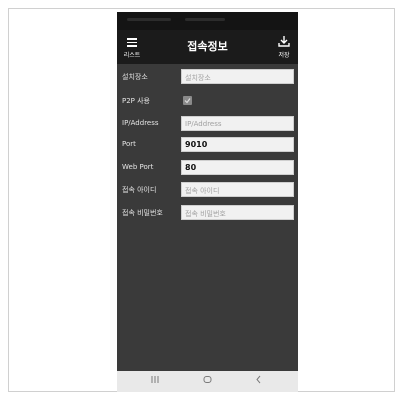 Image resolution: width=405 pixels, height=400 pixels. Describe the element at coordinates (205, 19) in the screenshot. I see `status-bar-blurred-info` at that location.